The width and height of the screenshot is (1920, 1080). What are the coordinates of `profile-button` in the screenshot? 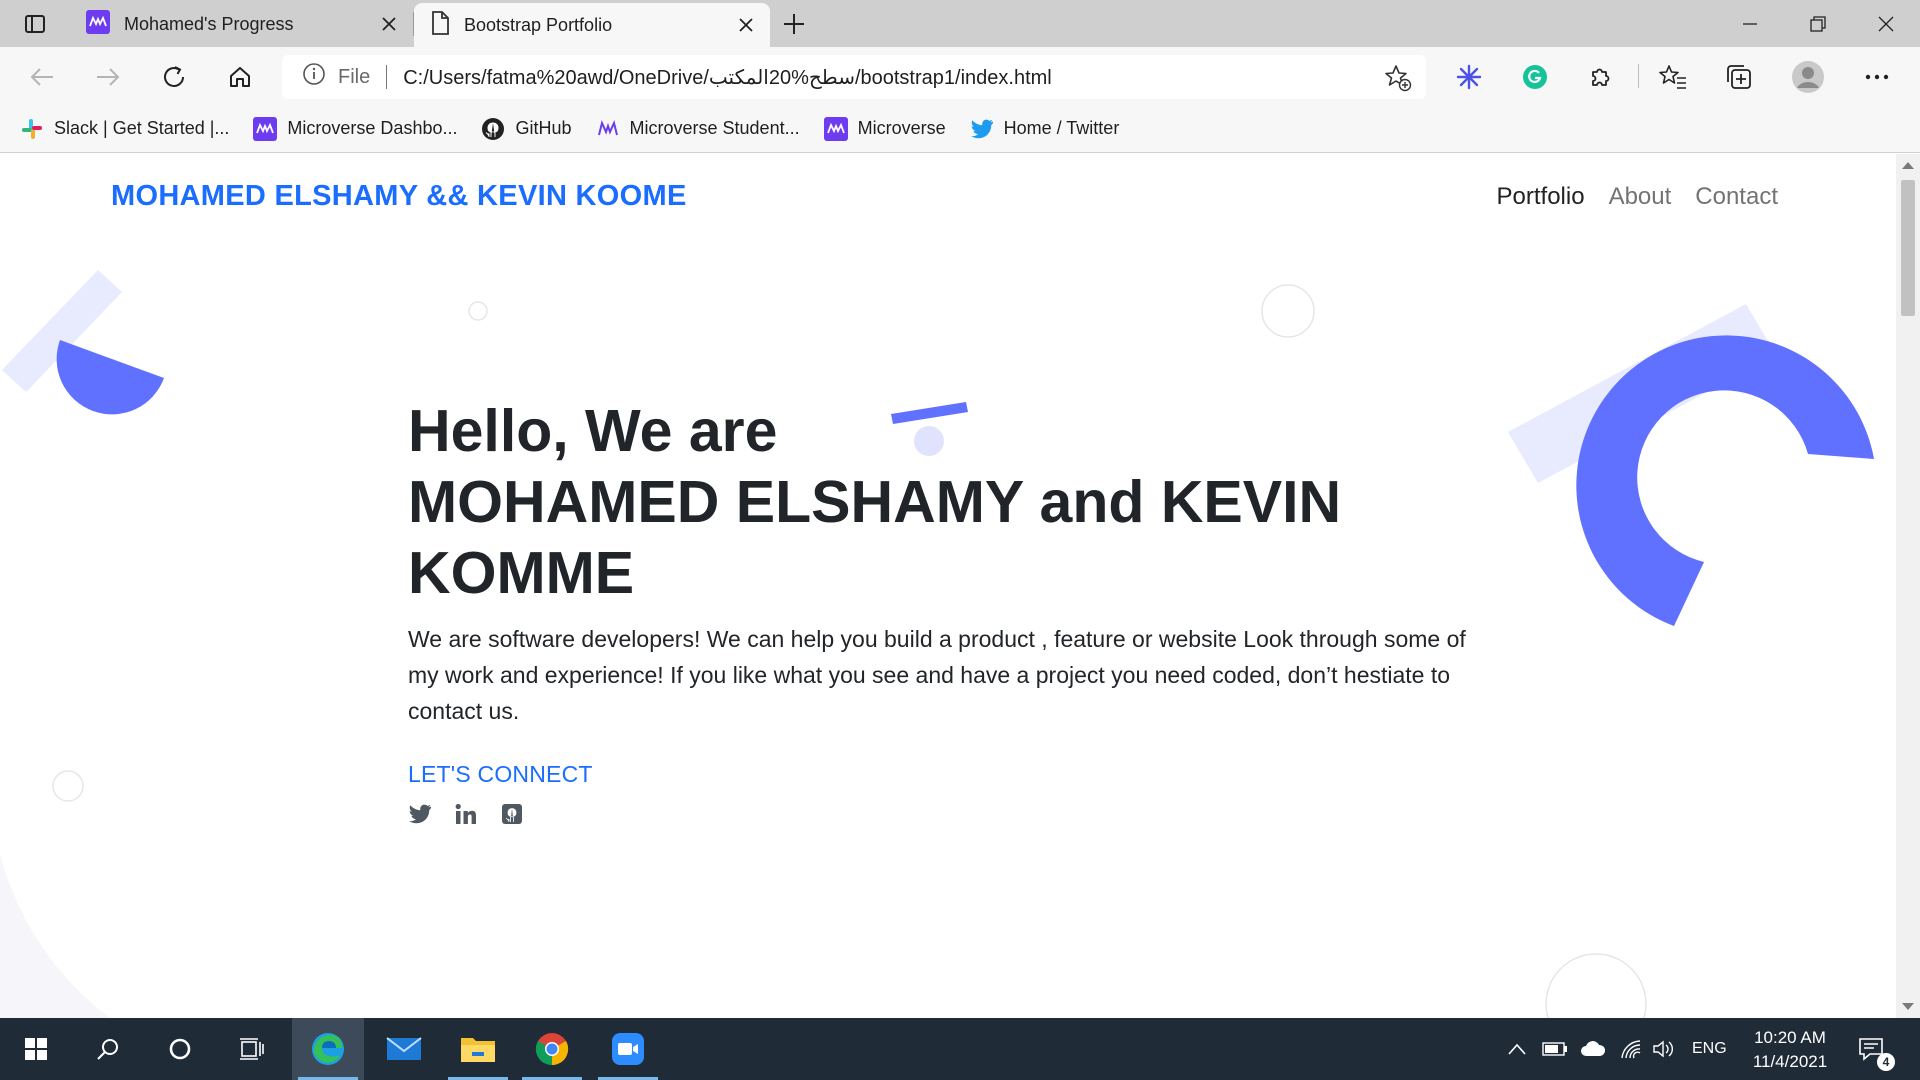 It's located at (1808, 77).